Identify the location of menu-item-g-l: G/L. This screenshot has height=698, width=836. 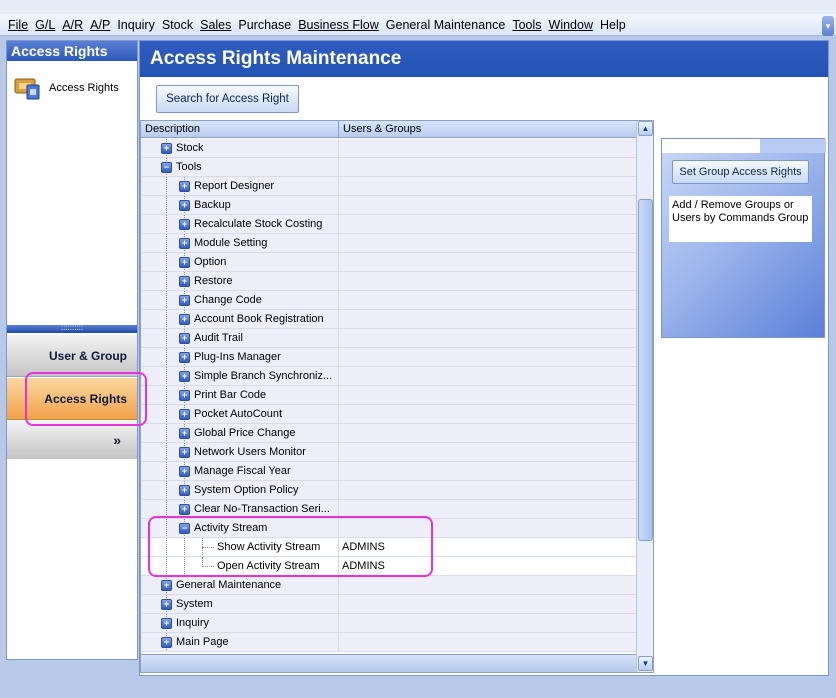
(45, 25).